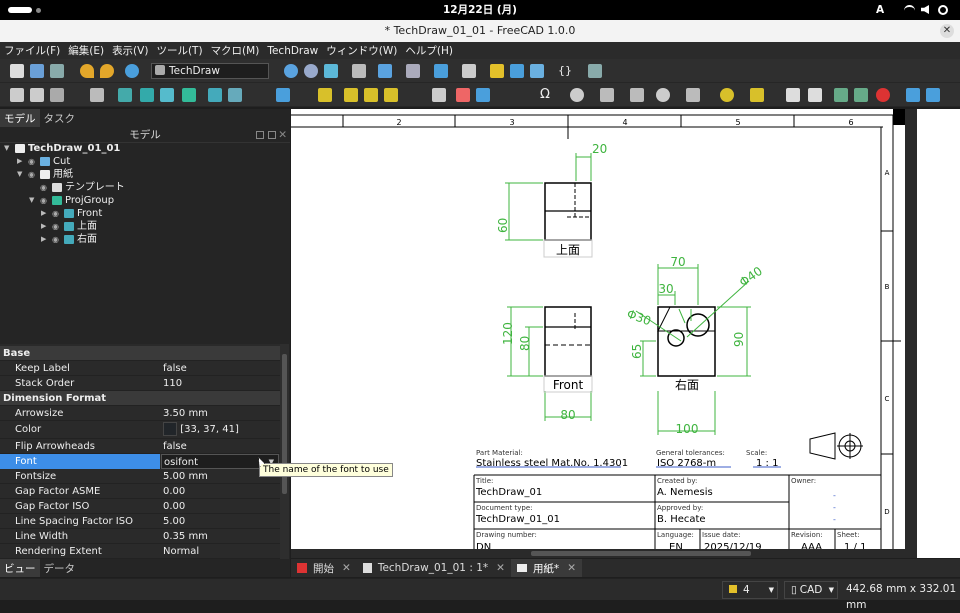  What do you see at coordinates (86, 50) in the screenshot?
I see `menu-edit: 編集(E)` at bounding box center [86, 50].